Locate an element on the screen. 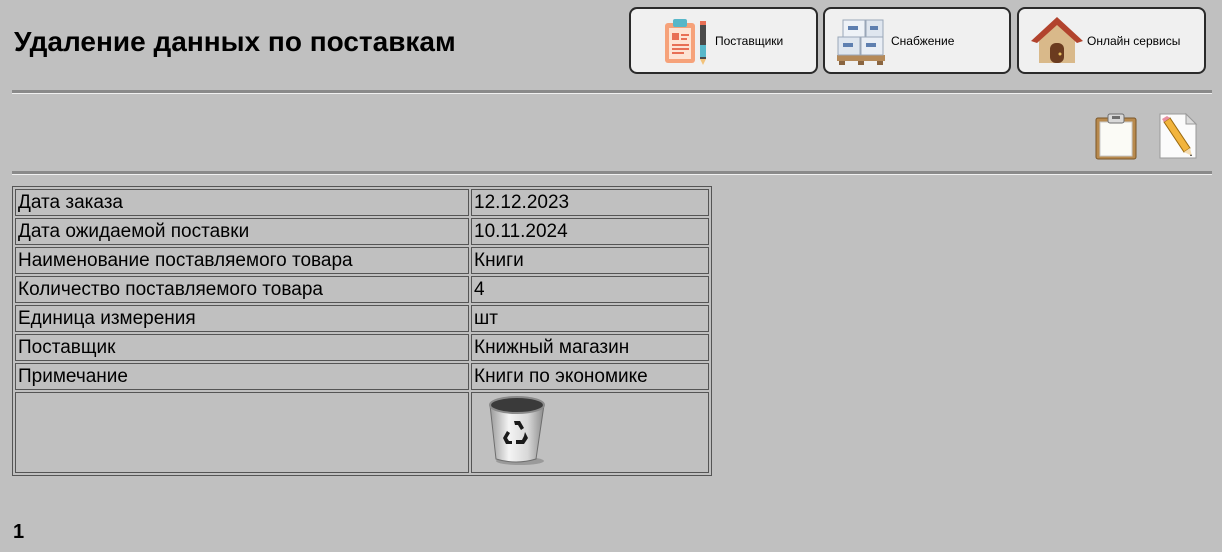 This screenshot has width=1222, height=552. table-row: Наименование поставляемого товара Книги is located at coordinates (362, 260).